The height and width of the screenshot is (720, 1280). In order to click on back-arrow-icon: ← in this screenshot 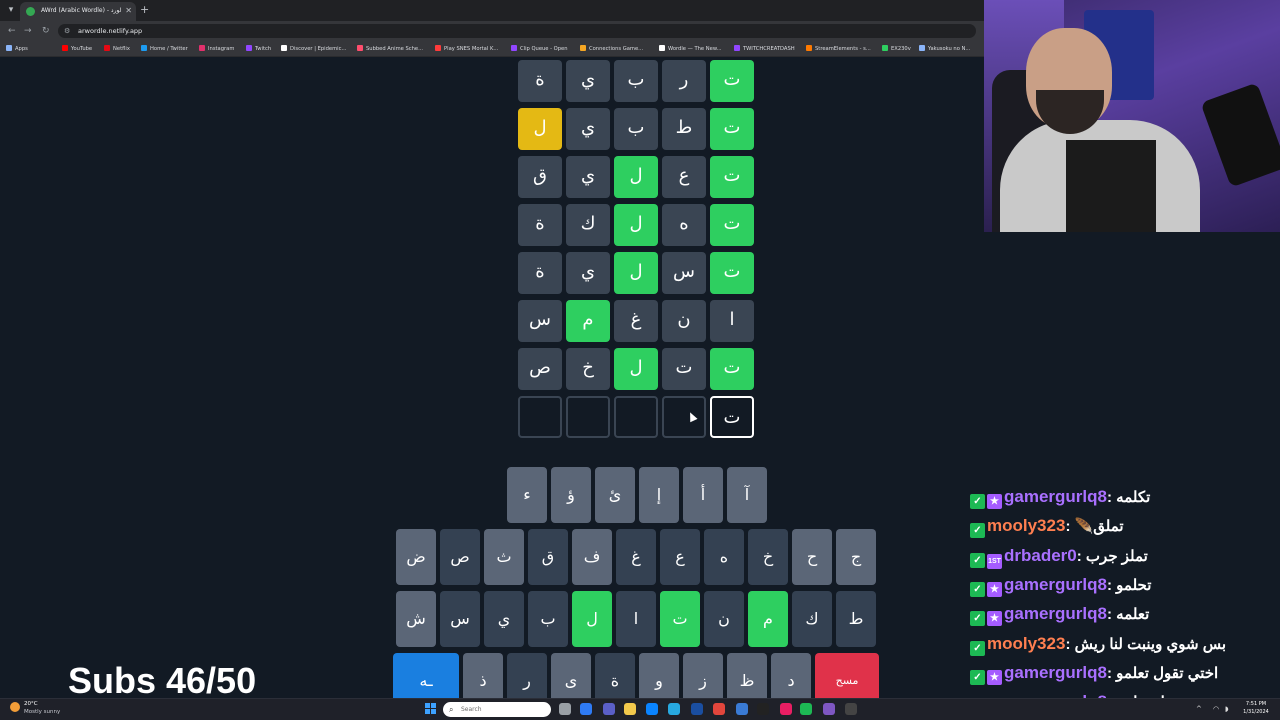, I will do `click(12, 31)`.